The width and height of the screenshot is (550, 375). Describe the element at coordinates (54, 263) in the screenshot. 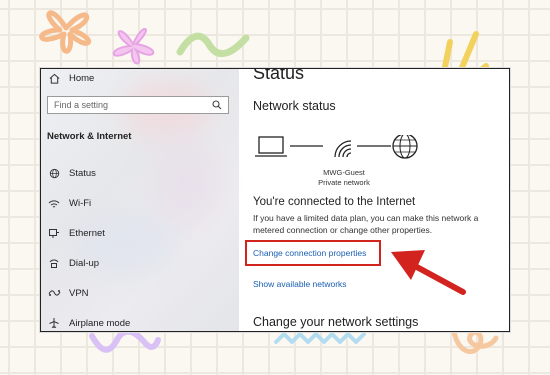

I see `dialup-icon` at that location.